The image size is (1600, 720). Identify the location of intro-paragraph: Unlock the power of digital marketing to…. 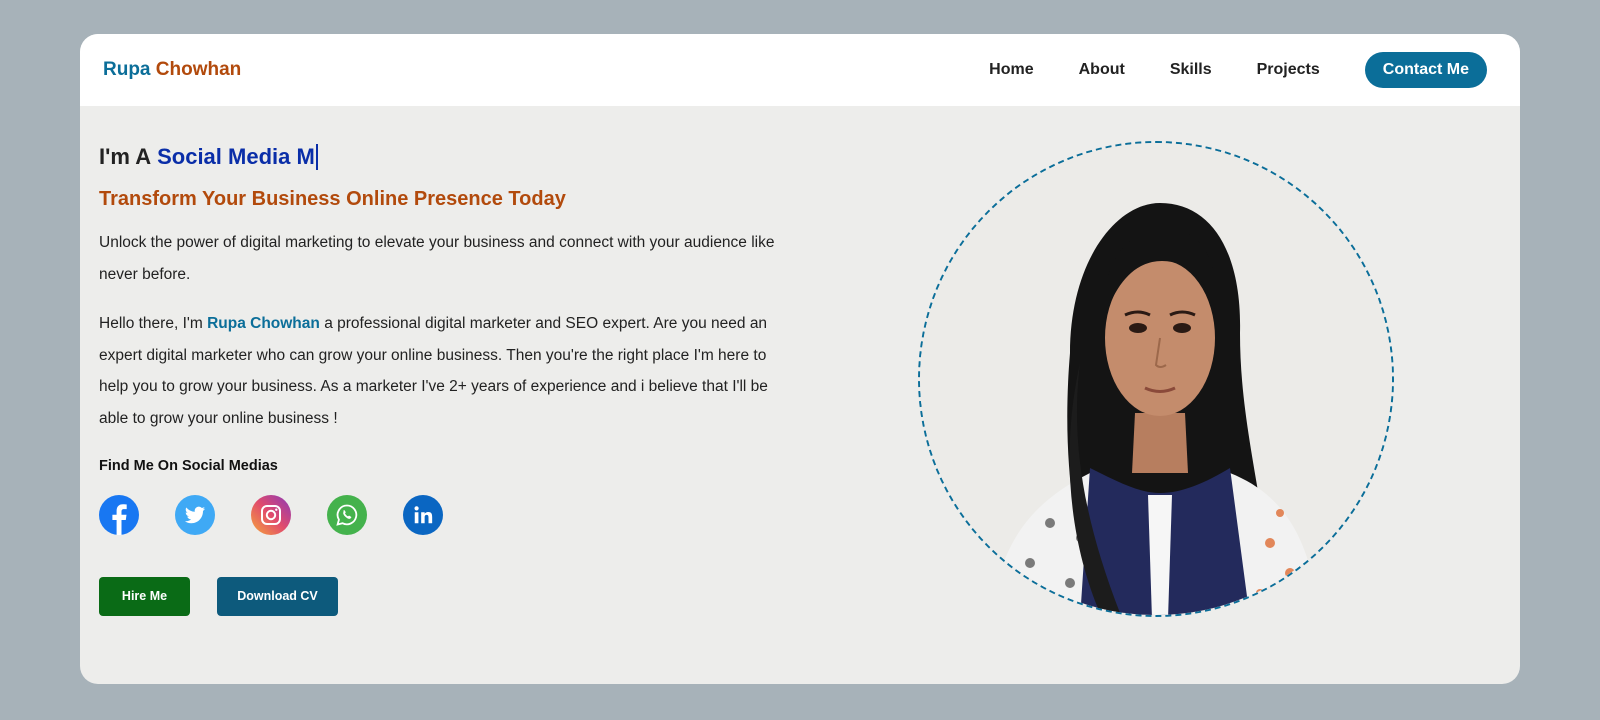
(437, 258).